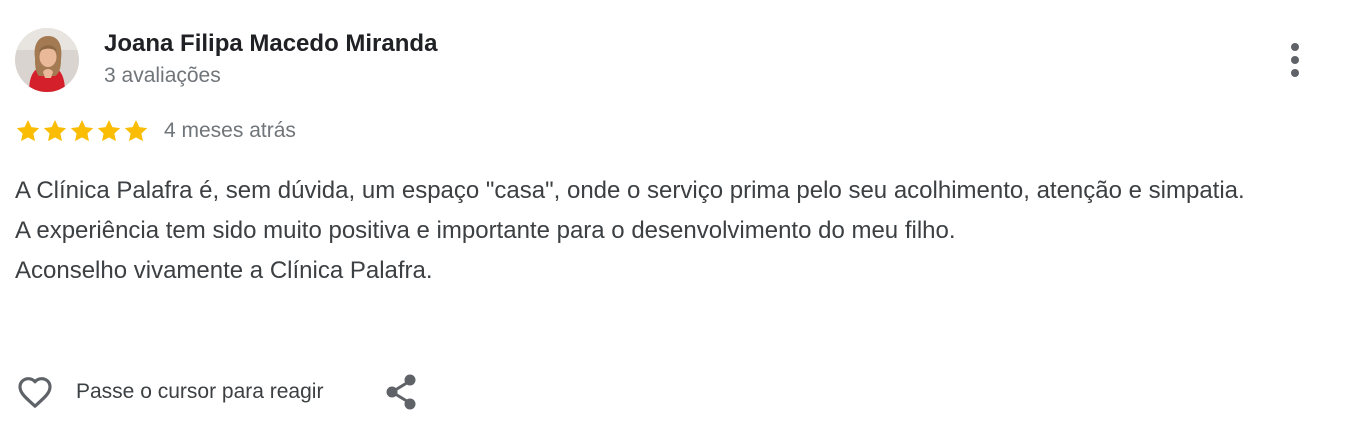 The height and width of the screenshot is (438, 1351). What do you see at coordinates (200, 391) in the screenshot?
I see `like-button-label: Passe o cursor para reagir` at bounding box center [200, 391].